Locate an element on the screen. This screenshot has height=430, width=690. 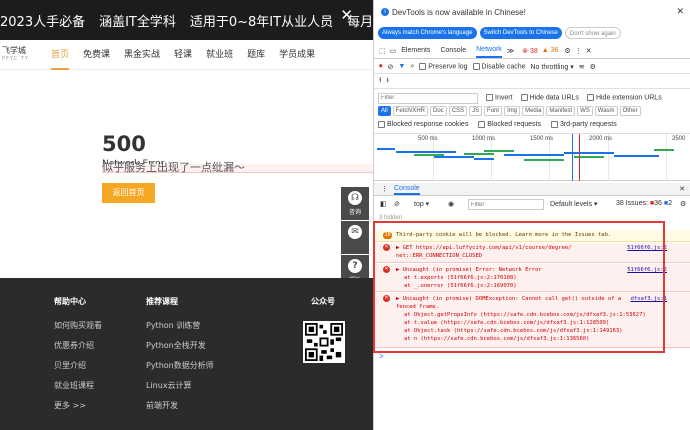
issues-counter: 38 Issues: ■36 ■2 is located at coordinates (644, 203).